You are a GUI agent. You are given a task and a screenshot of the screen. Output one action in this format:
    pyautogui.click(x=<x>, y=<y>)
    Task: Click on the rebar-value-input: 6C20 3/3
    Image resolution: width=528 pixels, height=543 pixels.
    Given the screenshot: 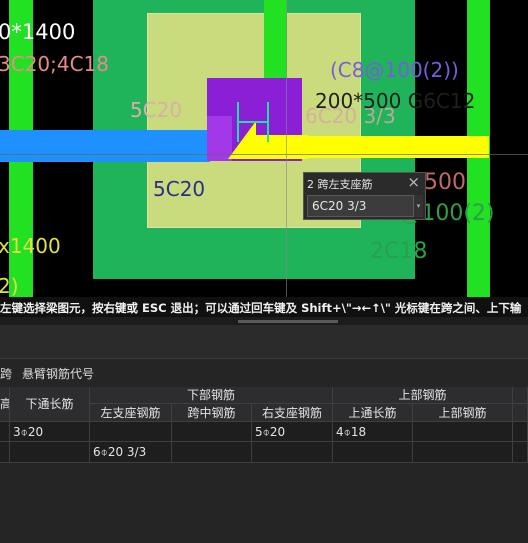 What is the action you would take?
    pyautogui.click(x=360, y=206)
    